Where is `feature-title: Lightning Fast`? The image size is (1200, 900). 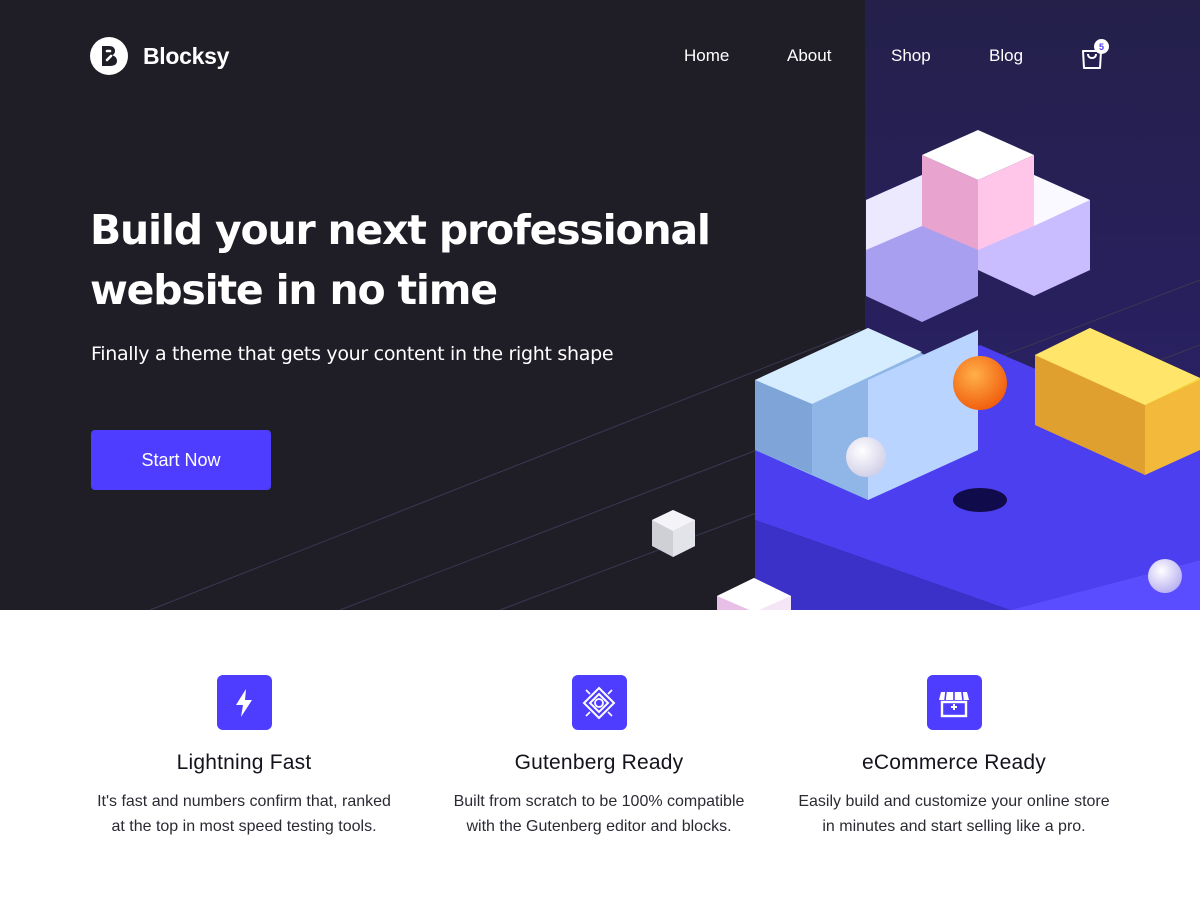 feature-title: Lightning Fast is located at coordinates (244, 762).